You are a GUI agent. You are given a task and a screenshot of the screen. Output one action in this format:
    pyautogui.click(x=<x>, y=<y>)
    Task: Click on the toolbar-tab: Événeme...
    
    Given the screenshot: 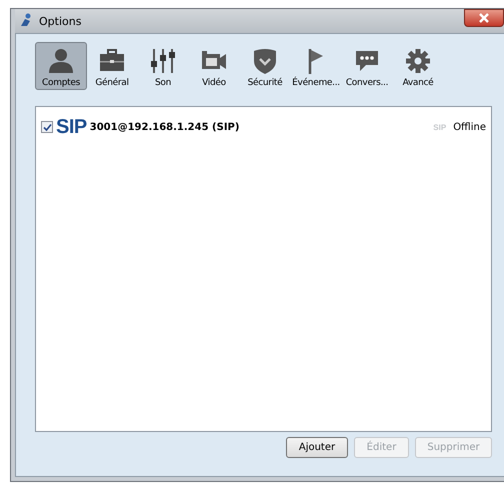 What is the action you would take?
    pyautogui.click(x=316, y=66)
    